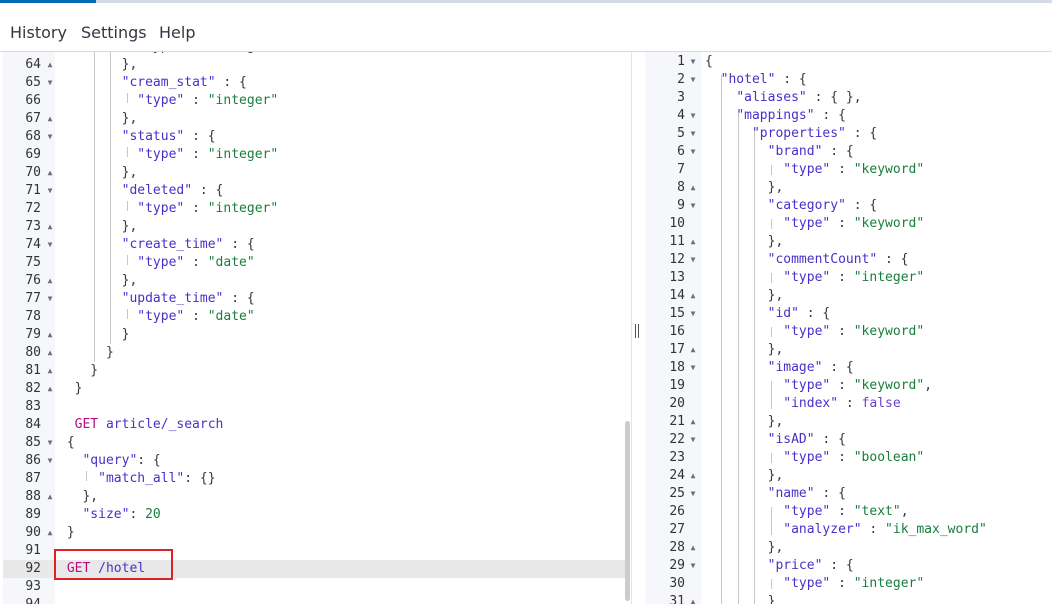 This screenshot has width=1052, height=604. Describe the element at coordinates (848, 296) in the screenshot. I see `code-line: 14 ▲ },` at that location.